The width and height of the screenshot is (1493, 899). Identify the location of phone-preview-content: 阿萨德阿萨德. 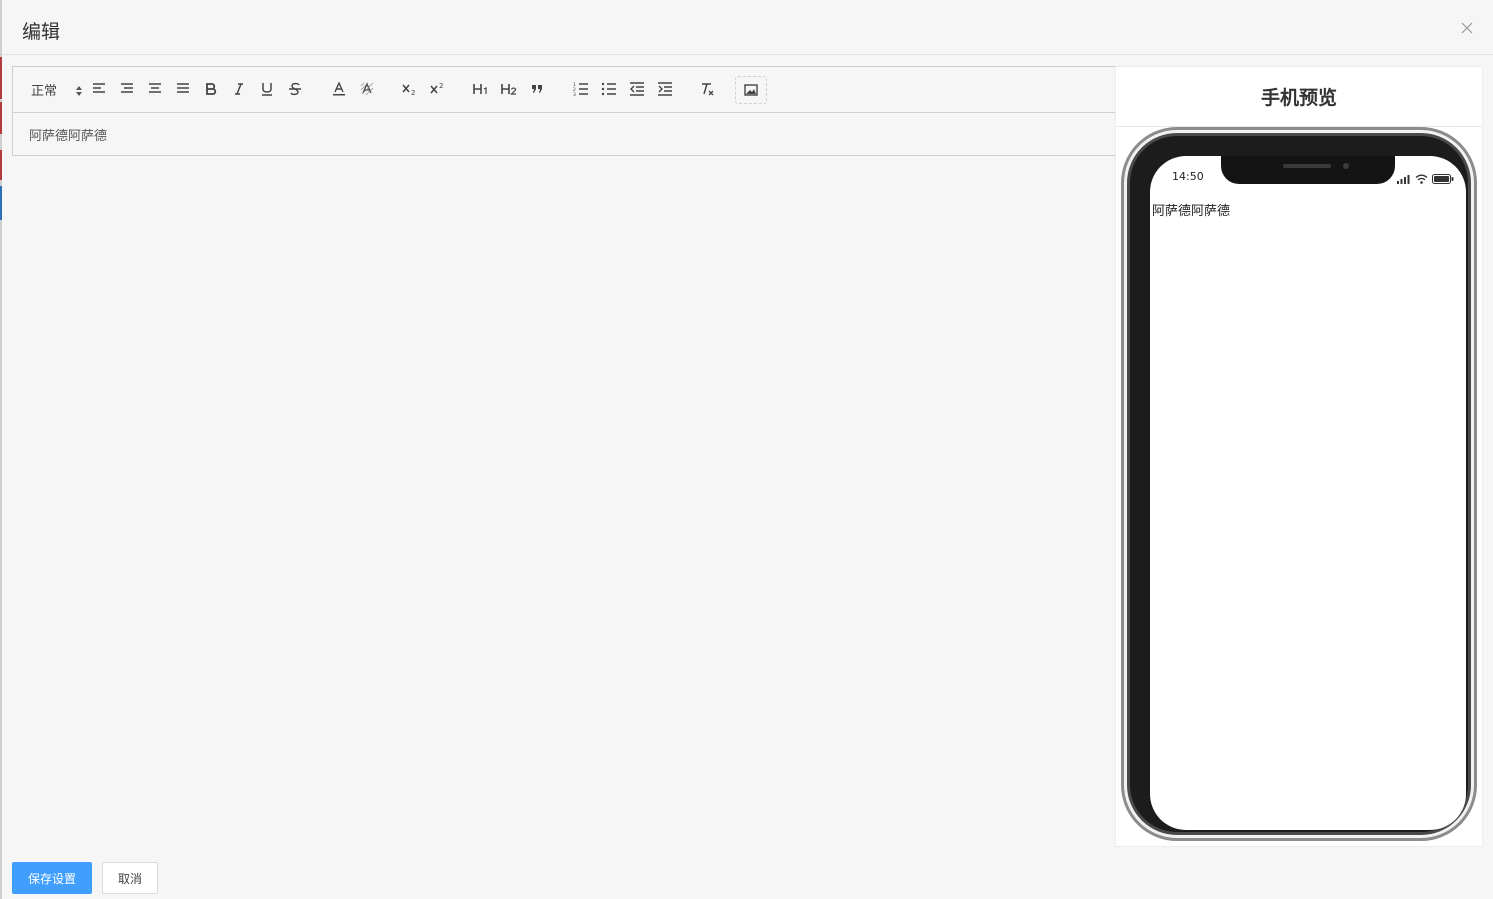
(1191, 211).